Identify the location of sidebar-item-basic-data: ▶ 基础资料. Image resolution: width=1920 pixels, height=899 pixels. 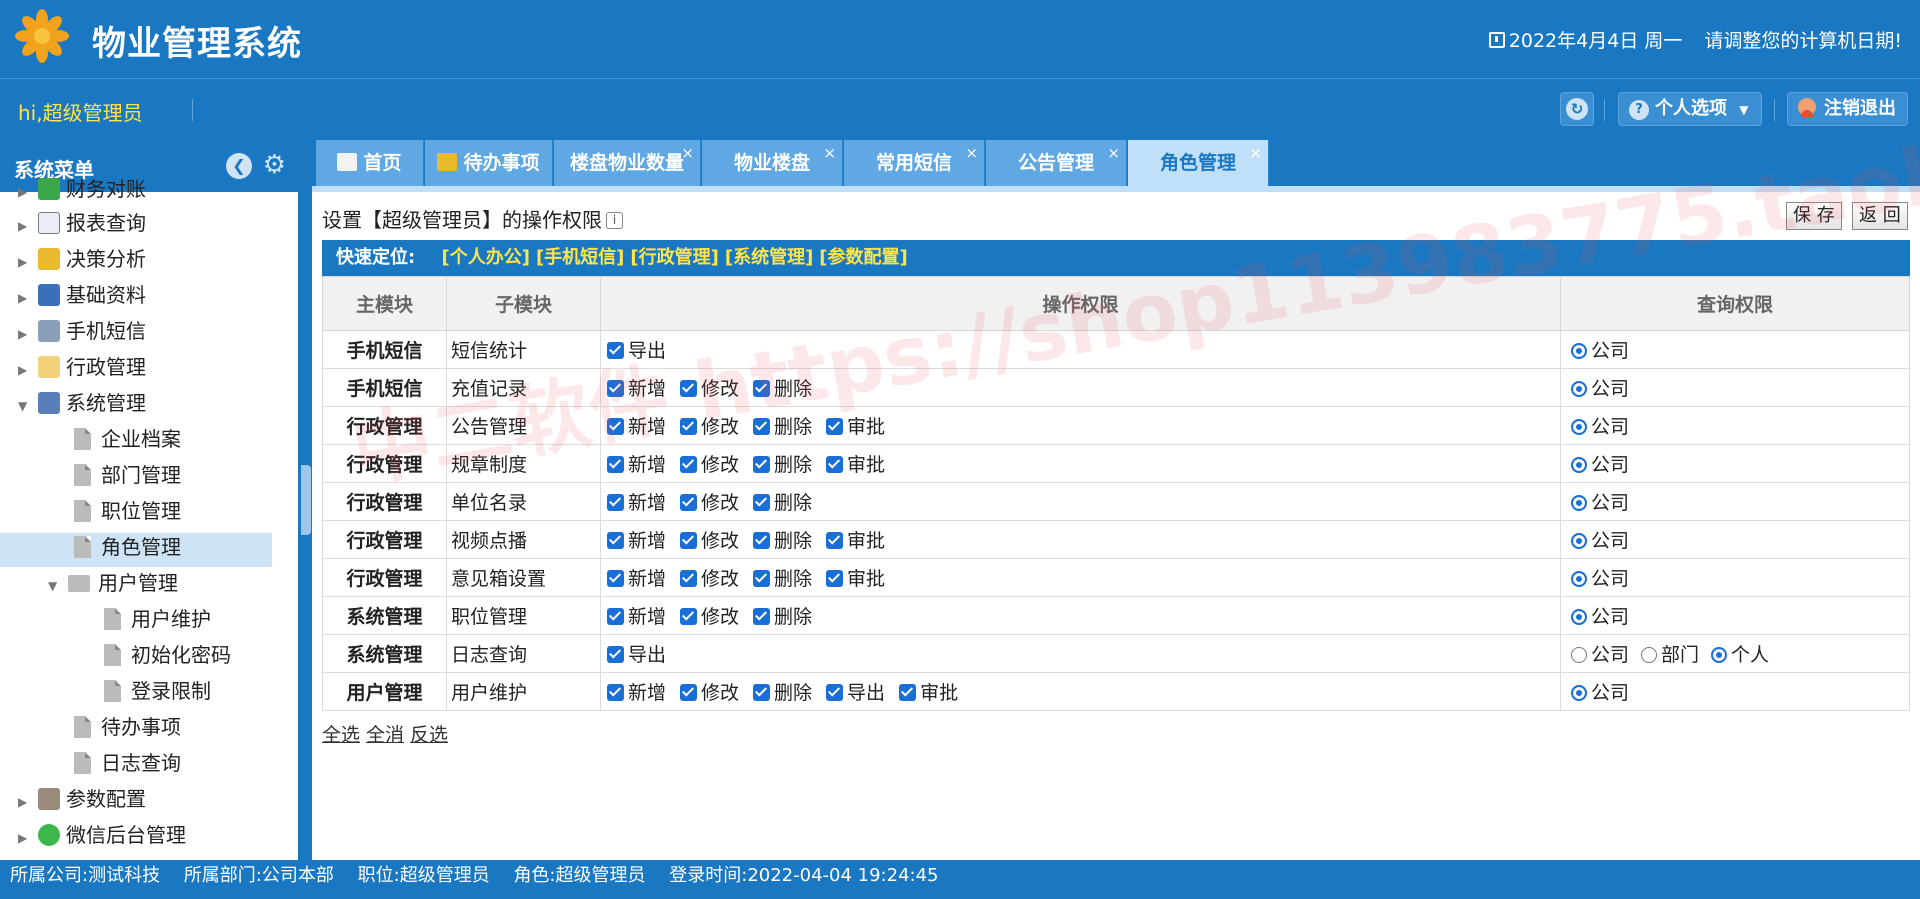
(82, 295).